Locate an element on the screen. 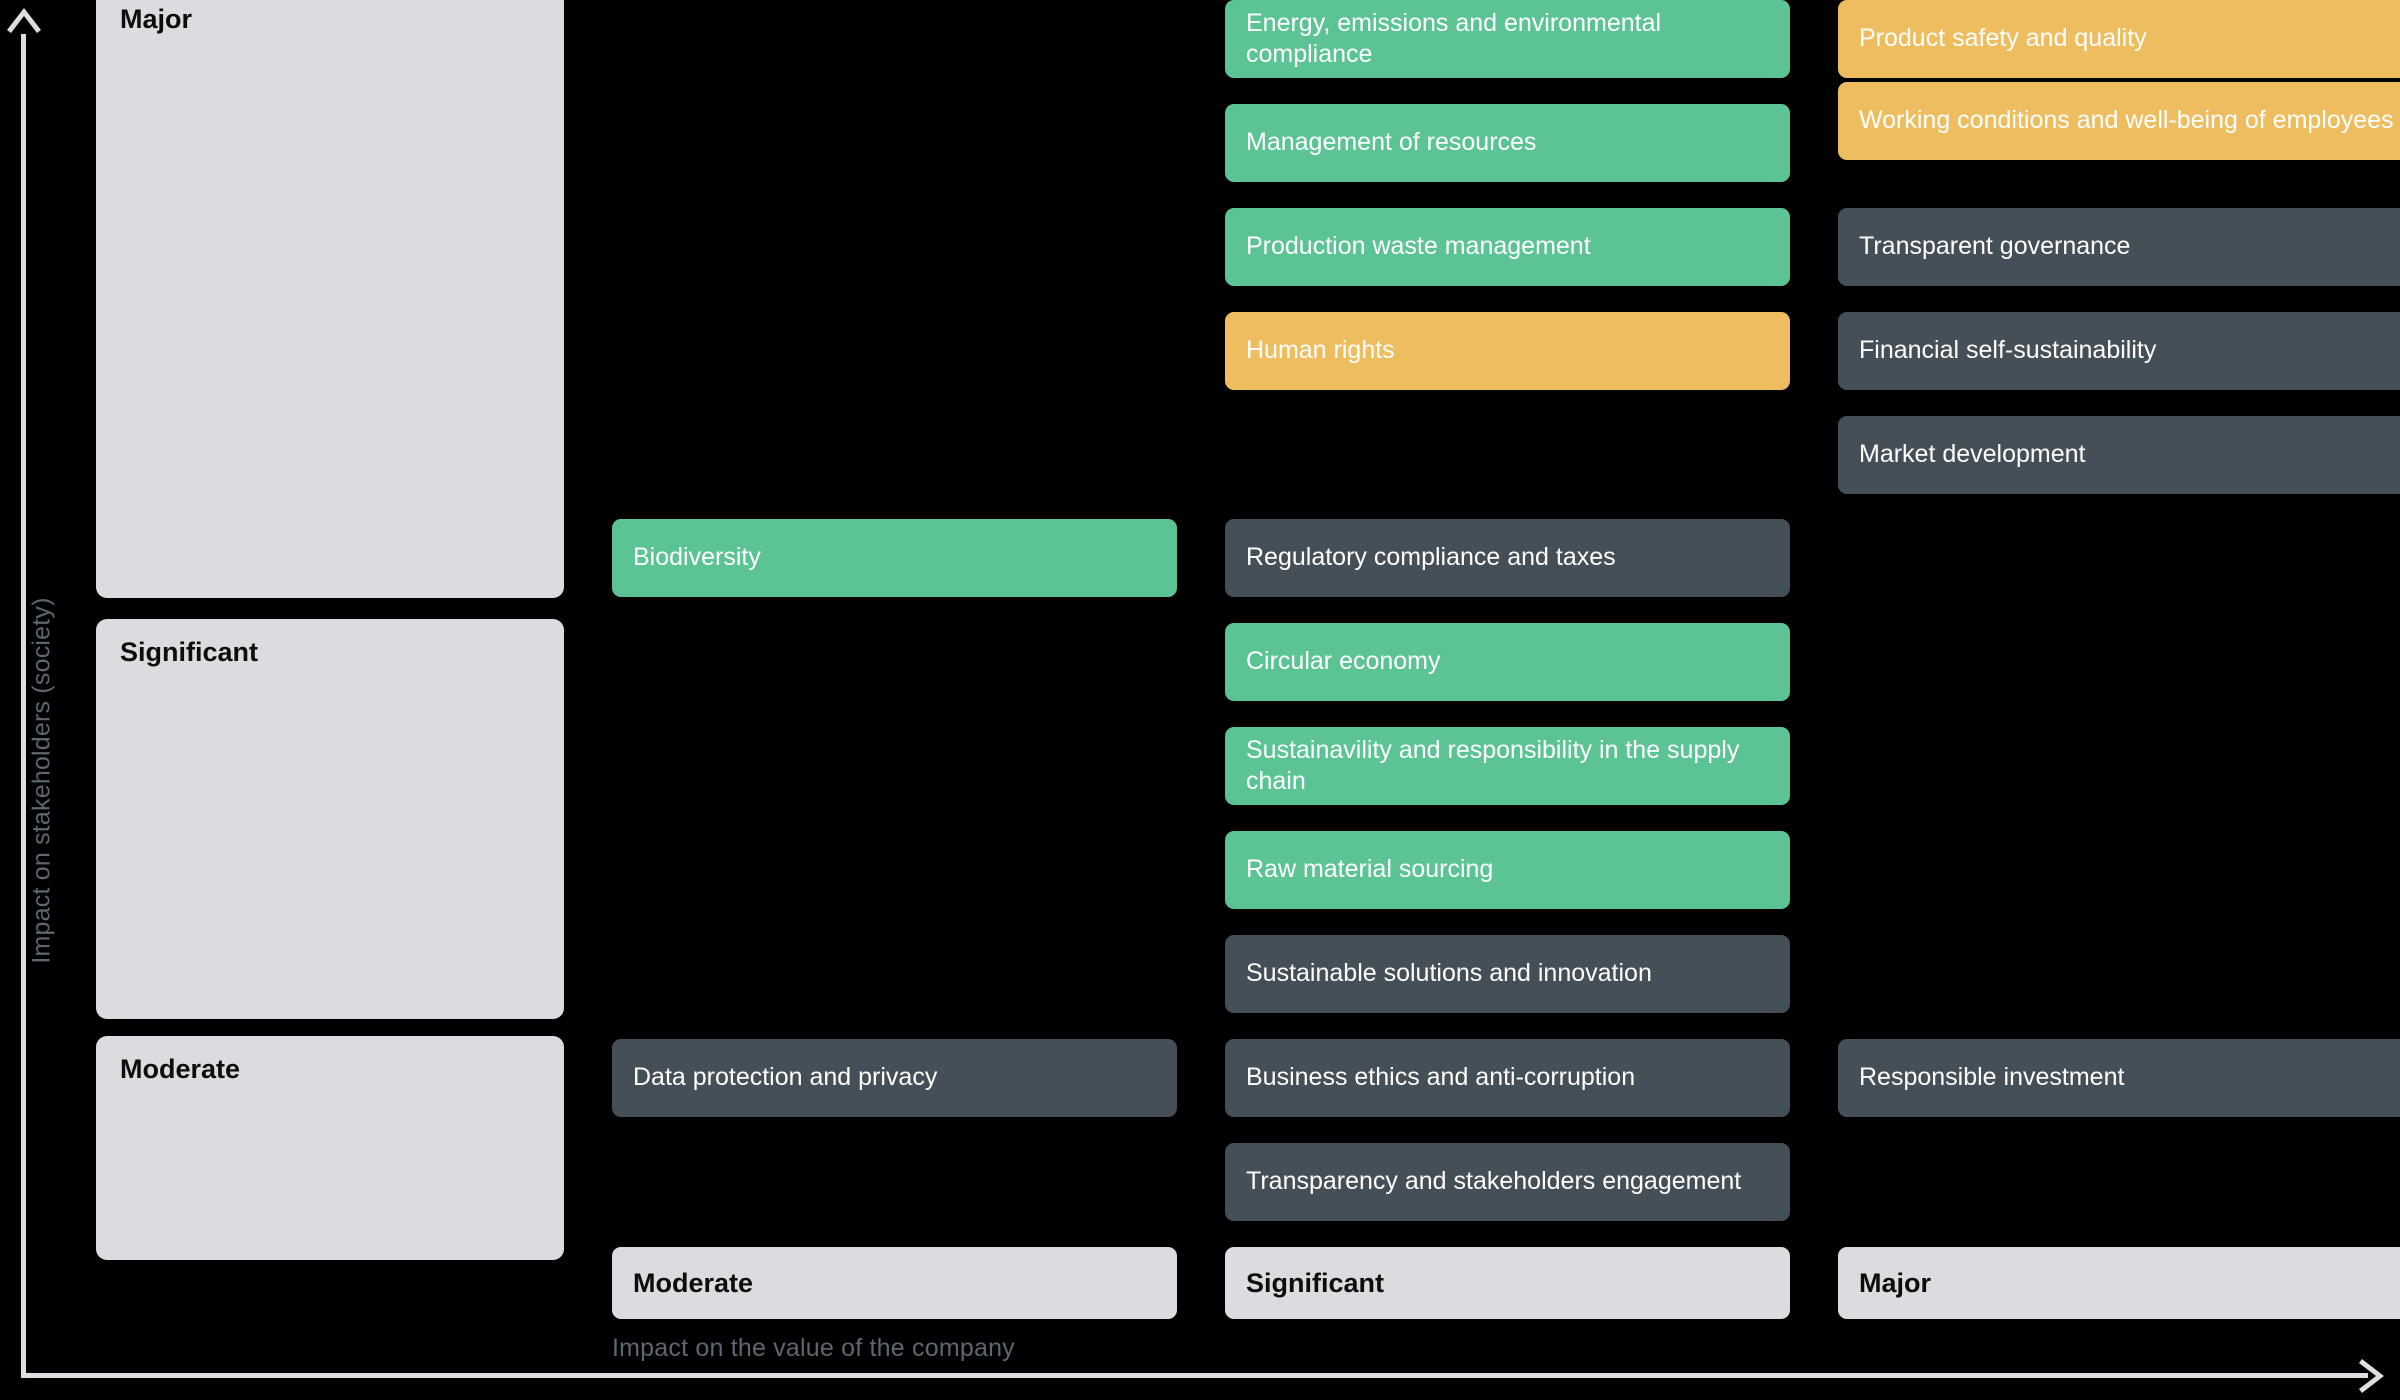 This screenshot has height=1400, width=2400. x-axis-line is located at coordinates (1194, 1375).